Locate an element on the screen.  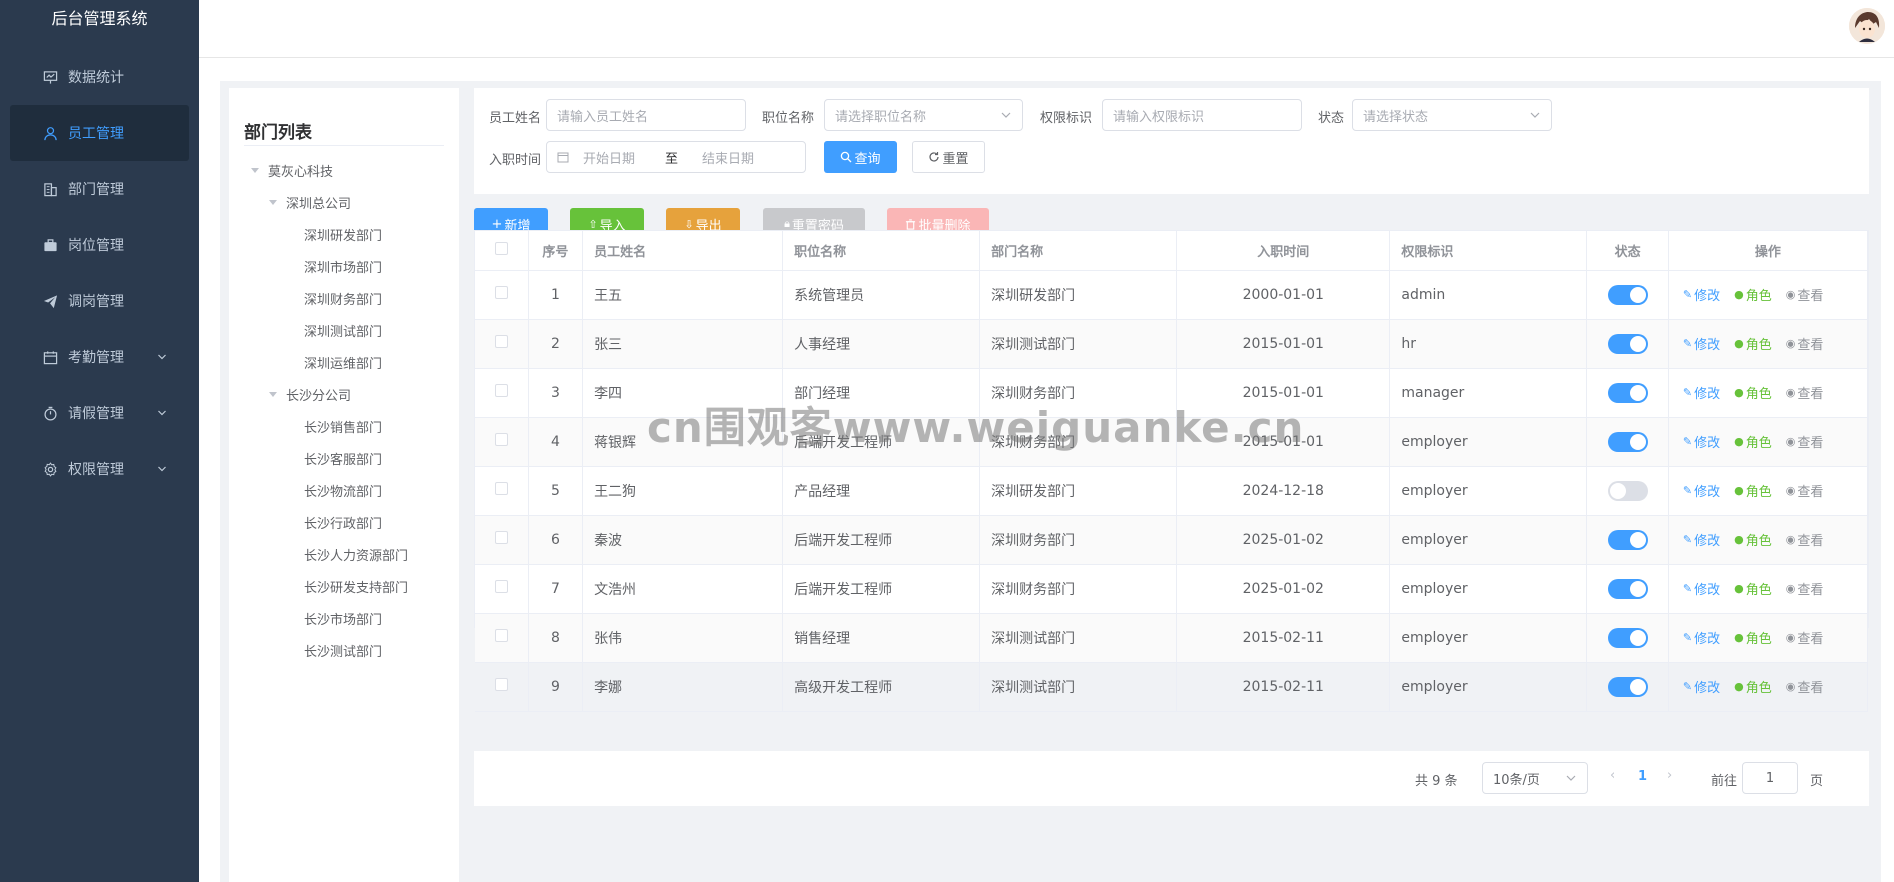
date-range-picker: 开始日期 至 结束日期 is located at coordinates (676, 157).